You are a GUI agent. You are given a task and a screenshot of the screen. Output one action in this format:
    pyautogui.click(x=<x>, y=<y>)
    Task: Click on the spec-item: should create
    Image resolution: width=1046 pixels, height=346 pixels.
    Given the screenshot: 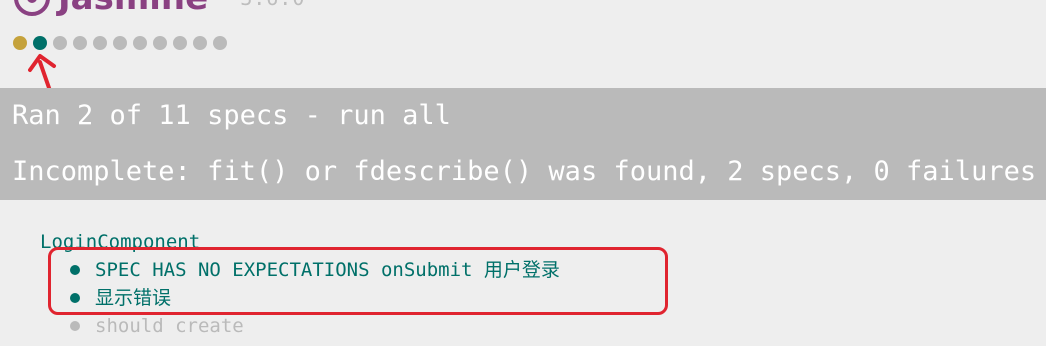 What is the action you would take?
    pyautogui.click(x=315, y=326)
    